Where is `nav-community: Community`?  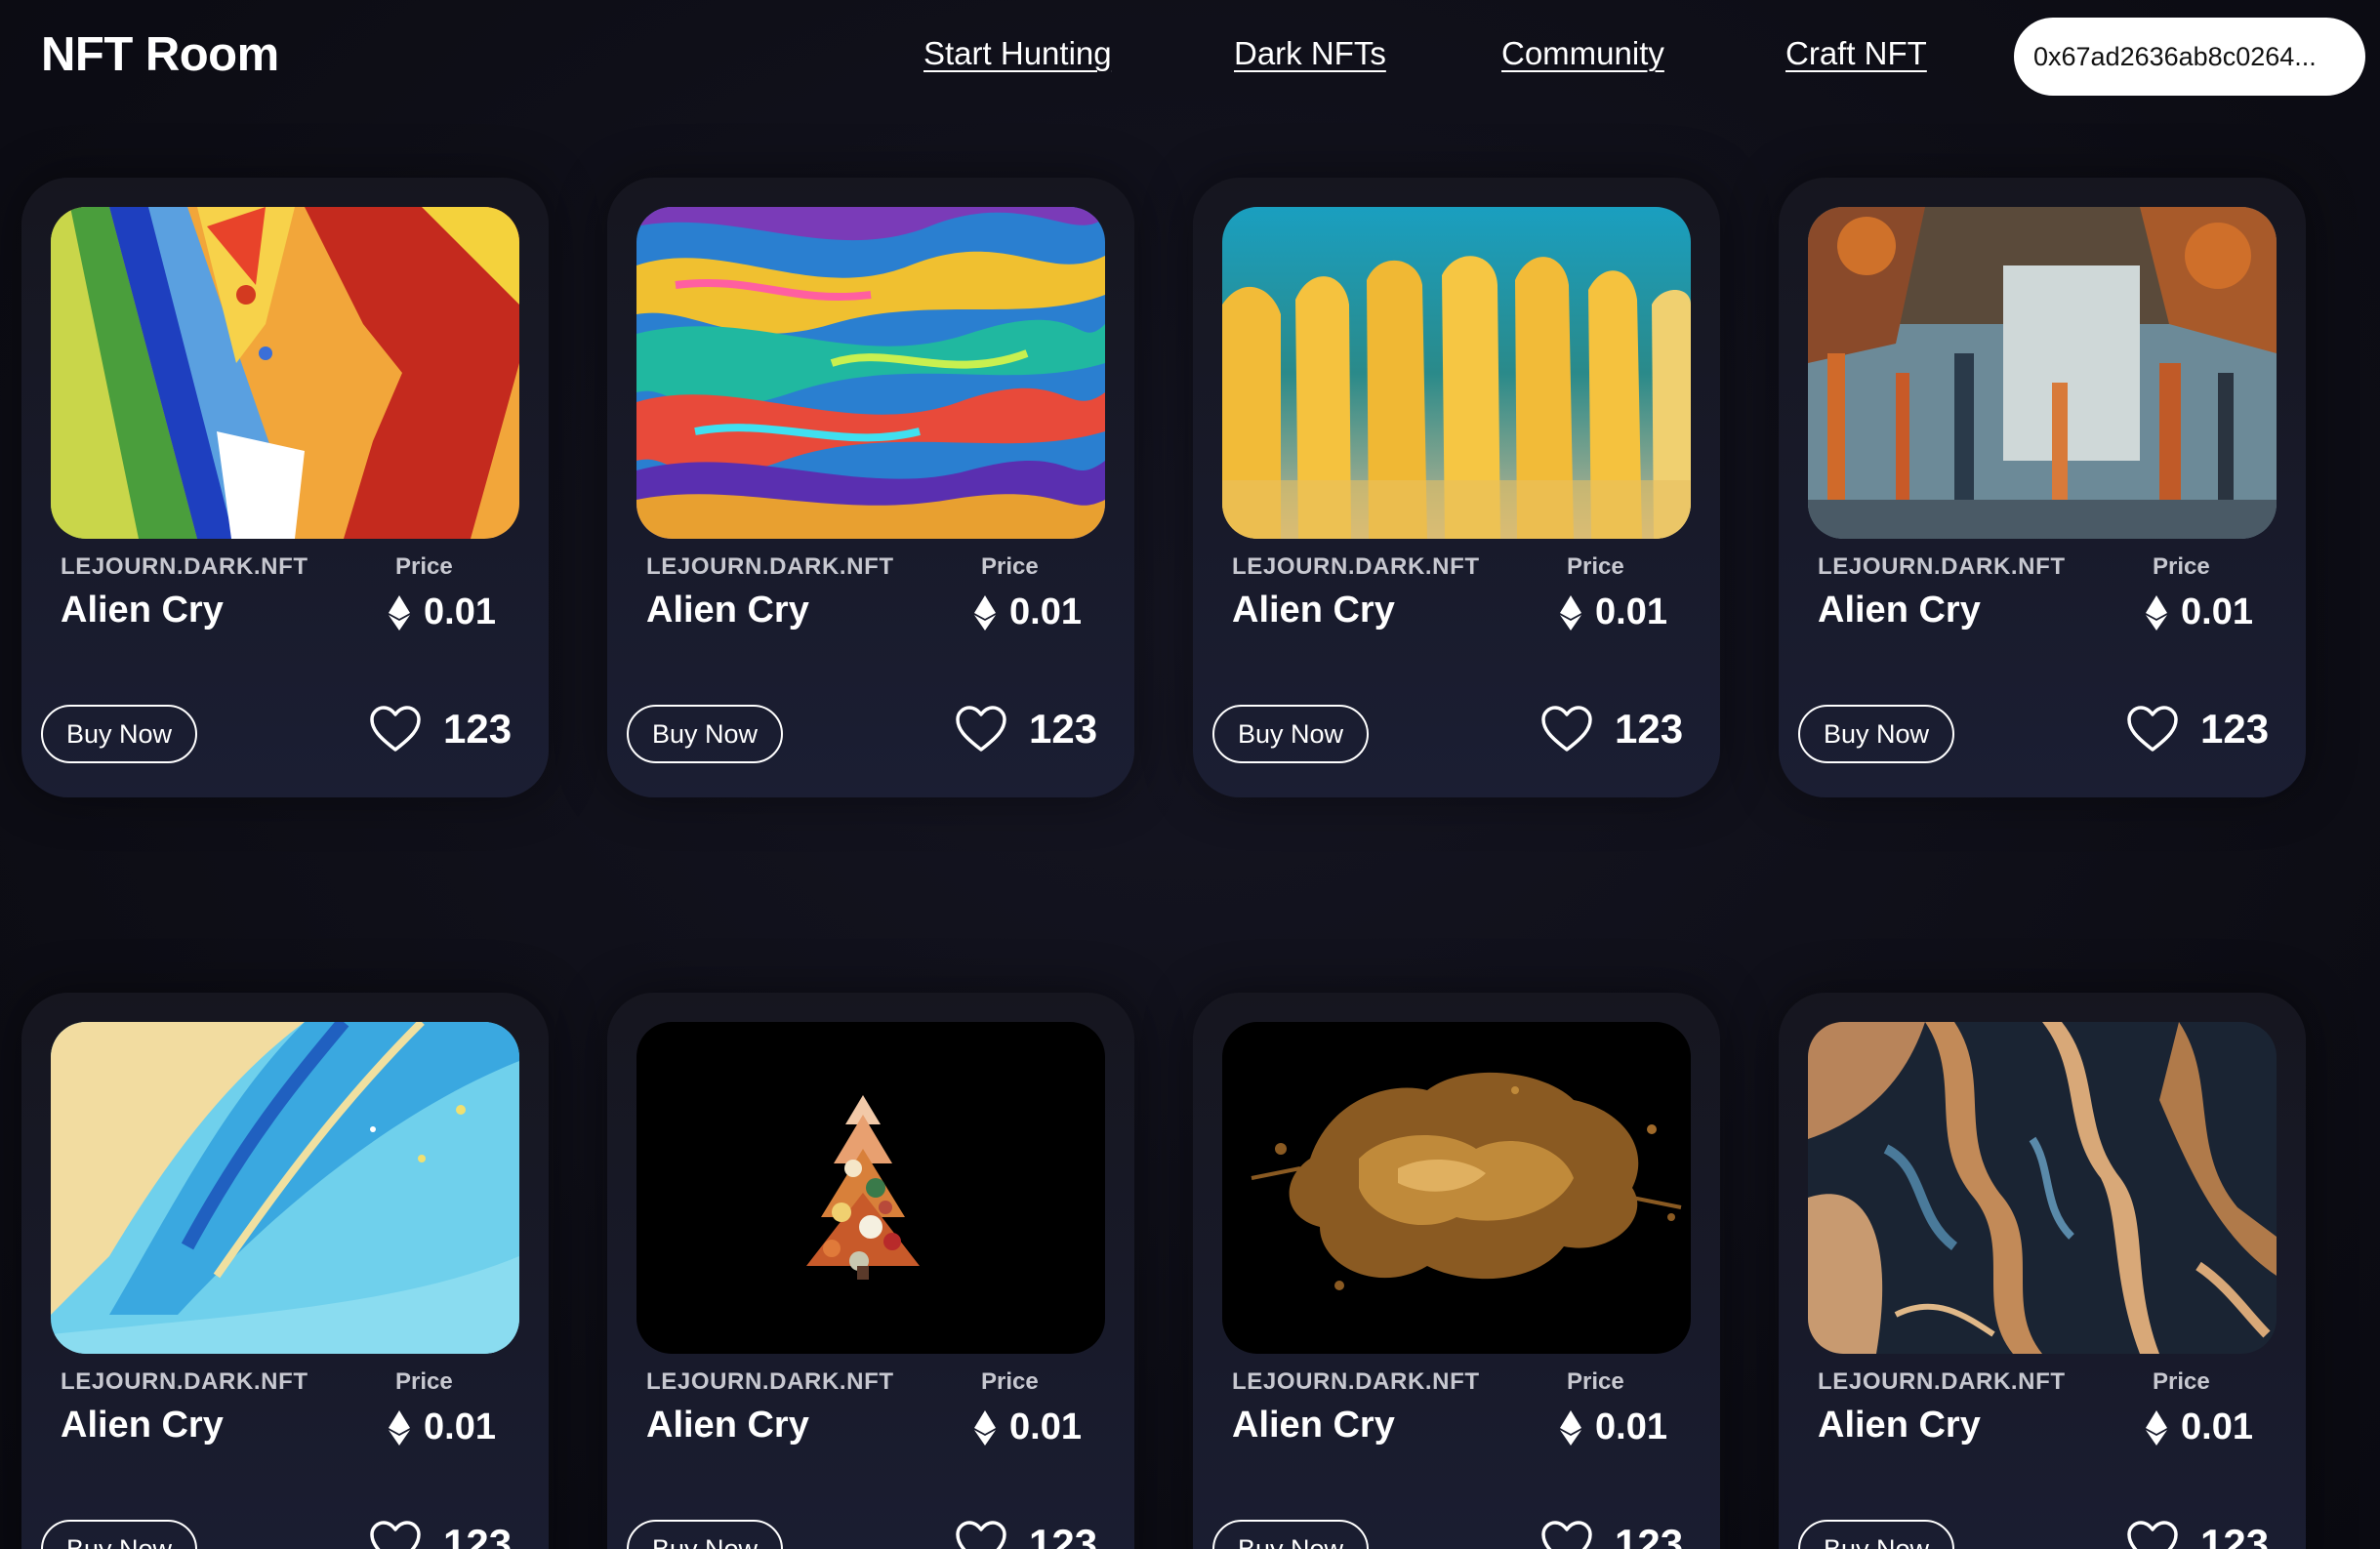
nav-community: Community is located at coordinates (1582, 53).